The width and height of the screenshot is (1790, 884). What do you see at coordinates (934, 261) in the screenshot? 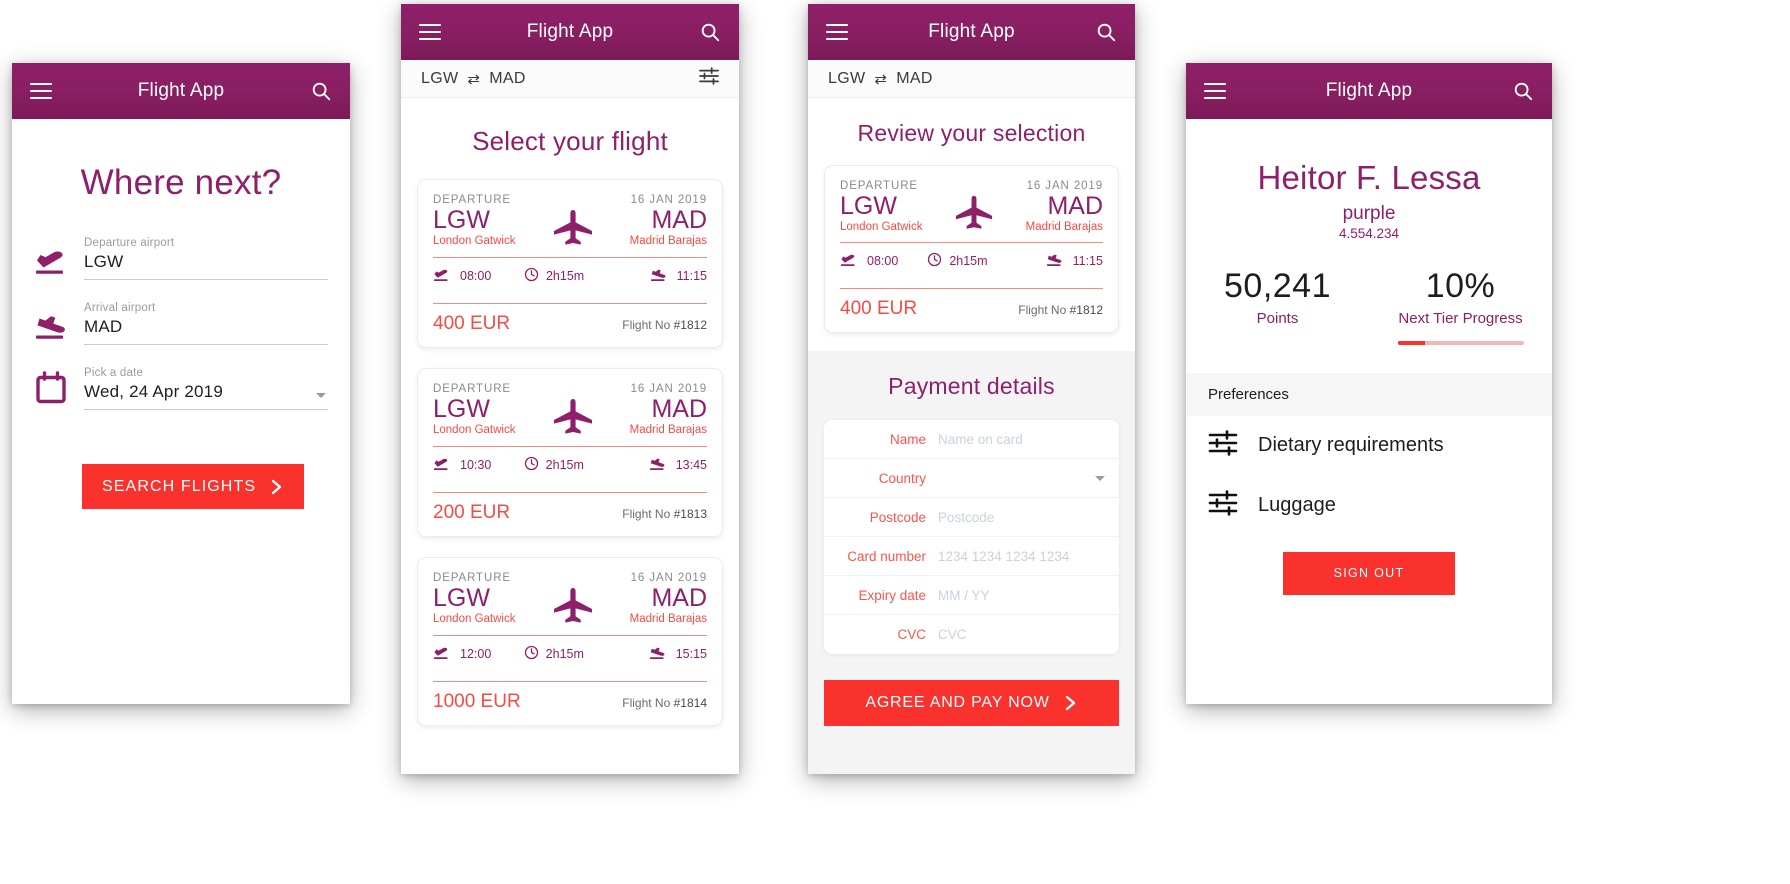
I see `clock-icon` at bounding box center [934, 261].